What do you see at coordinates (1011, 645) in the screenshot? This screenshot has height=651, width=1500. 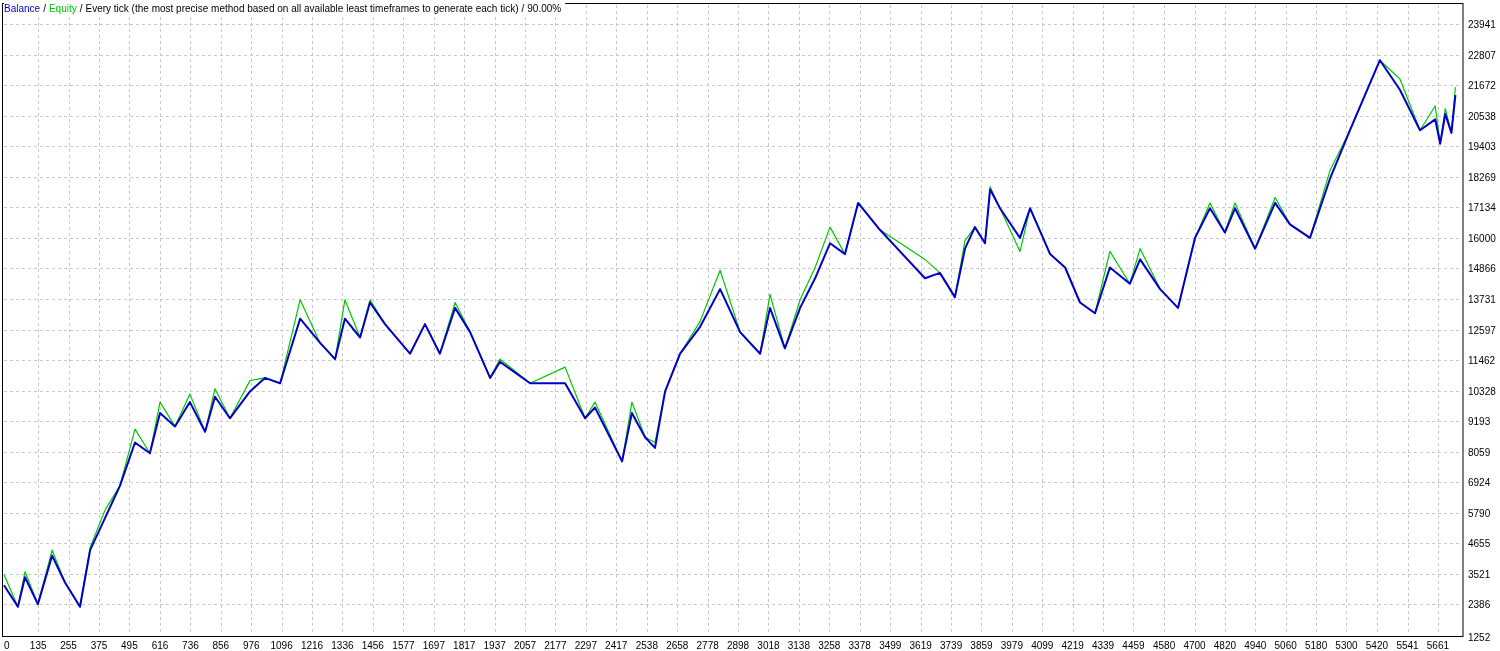 I see `x-axis-label: 3979` at bounding box center [1011, 645].